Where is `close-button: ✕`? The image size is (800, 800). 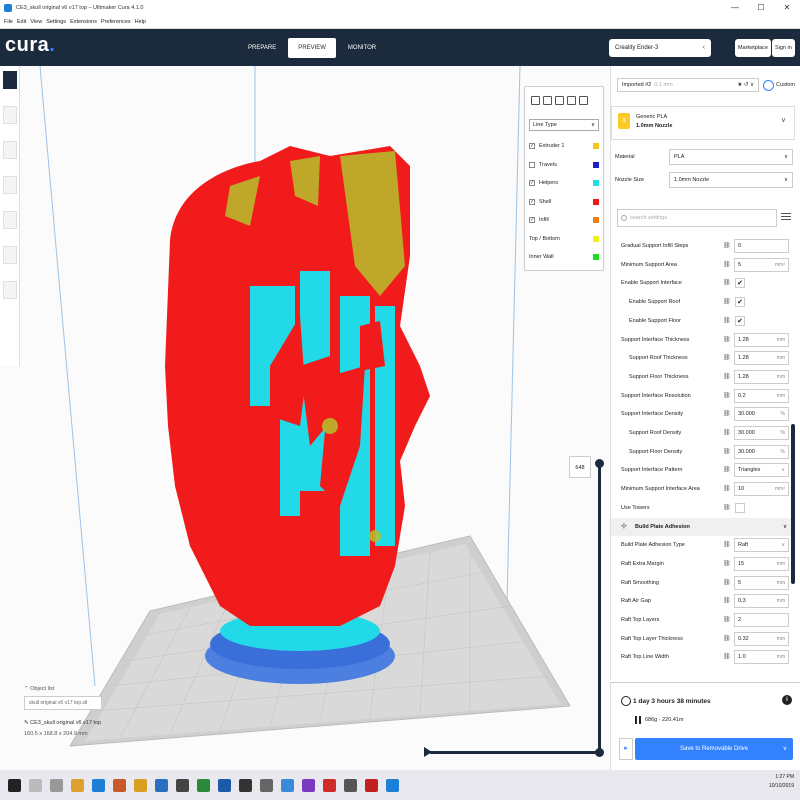
close-button: ✕ is located at coordinates (787, 7).